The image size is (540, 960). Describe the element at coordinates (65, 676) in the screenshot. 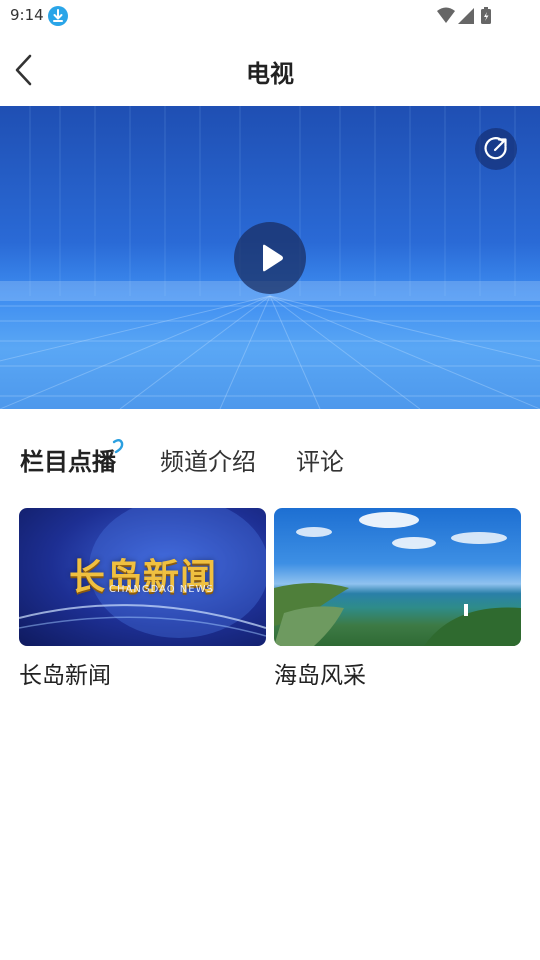

I see `program-title: 长岛新闻` at that location.